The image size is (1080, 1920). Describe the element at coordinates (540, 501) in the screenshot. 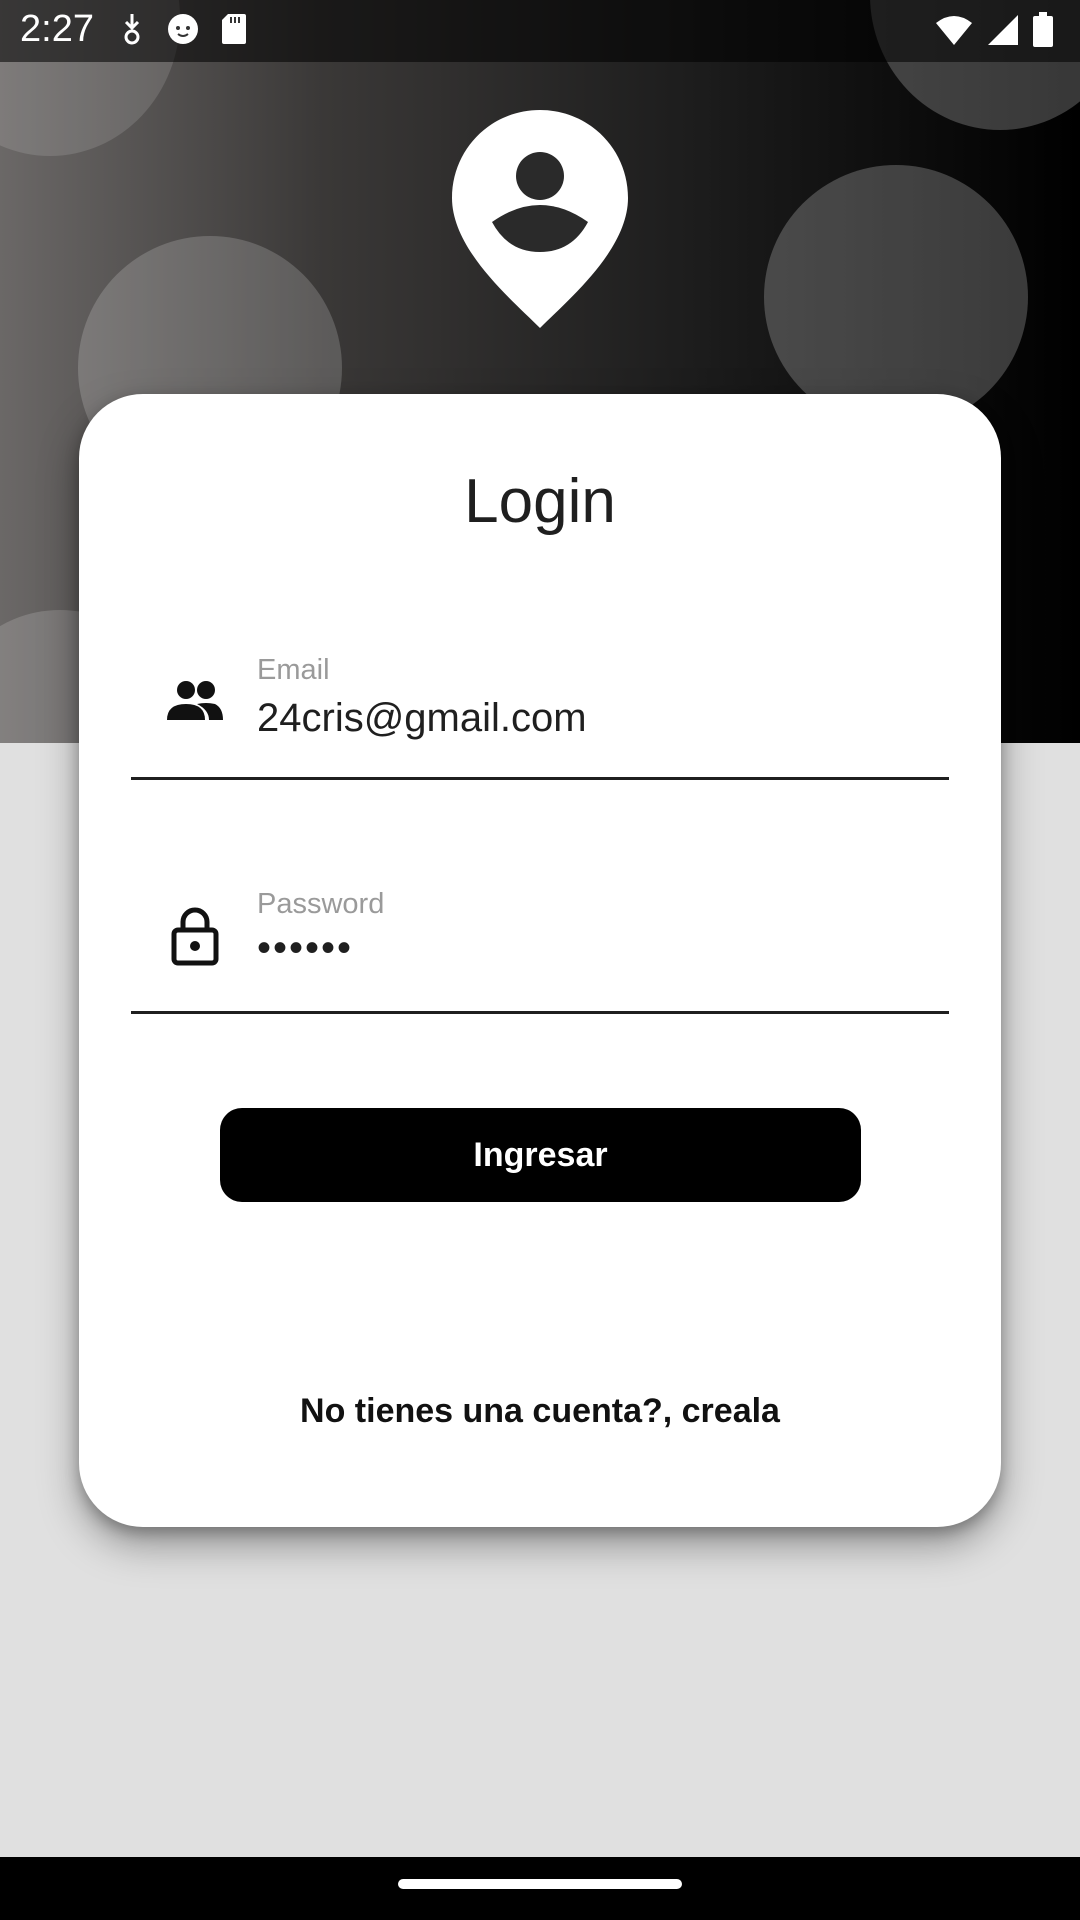

I see `login-title: Login` at that location.